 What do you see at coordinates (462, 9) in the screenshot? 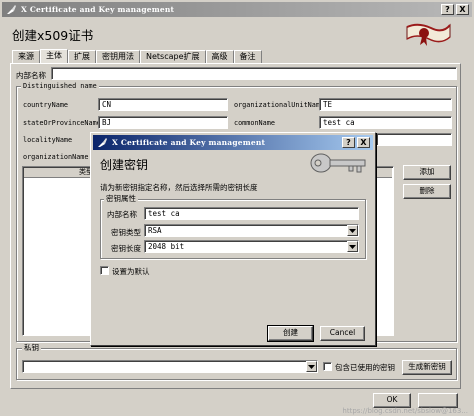
I see `close-button: X` at bounding box center [462, 9].